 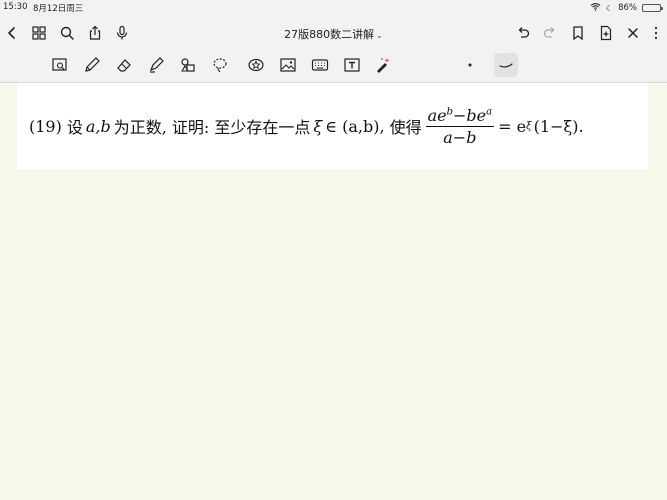 What do you see at coordinates (523, 33) in the screenshot?
I see `undo-icon` at bounding box center [523, 33].